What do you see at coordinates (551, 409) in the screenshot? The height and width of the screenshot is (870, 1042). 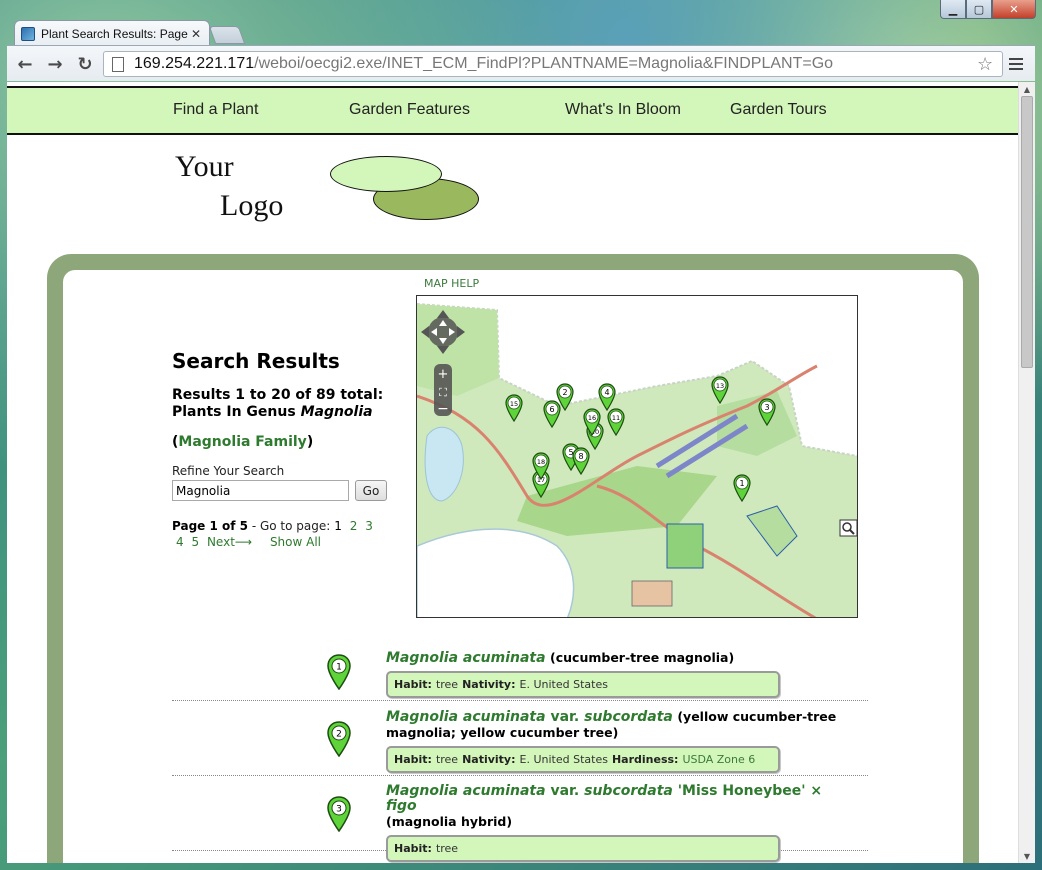 I see `svg-text: 6` at bounding box center [551, 409].